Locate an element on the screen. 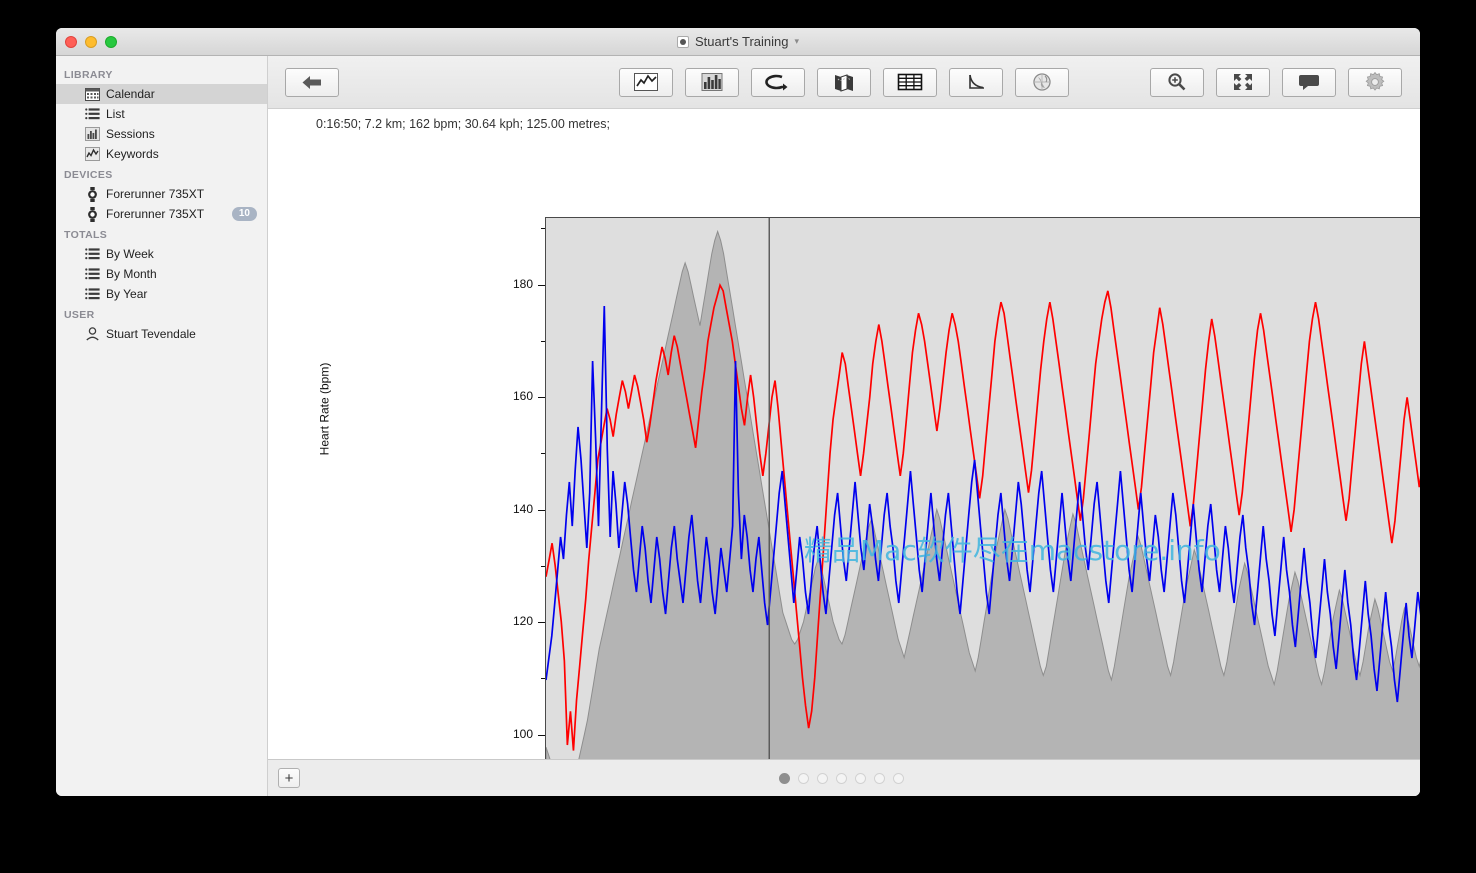 The height and width of the screenshot is (873, 1476). sidebar-item-by-year: By Year is located at coordinates (161, 294).